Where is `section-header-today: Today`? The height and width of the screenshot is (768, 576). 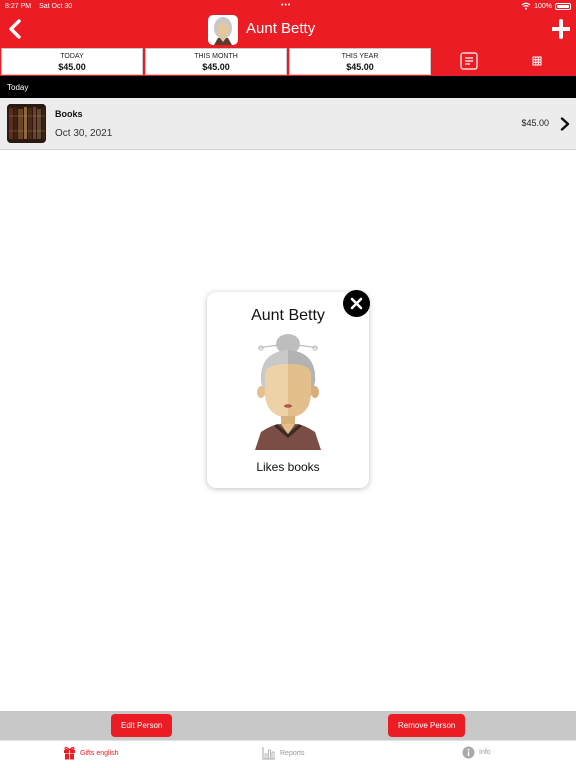 section-header-today: Today is located at coordinates (288, 87).